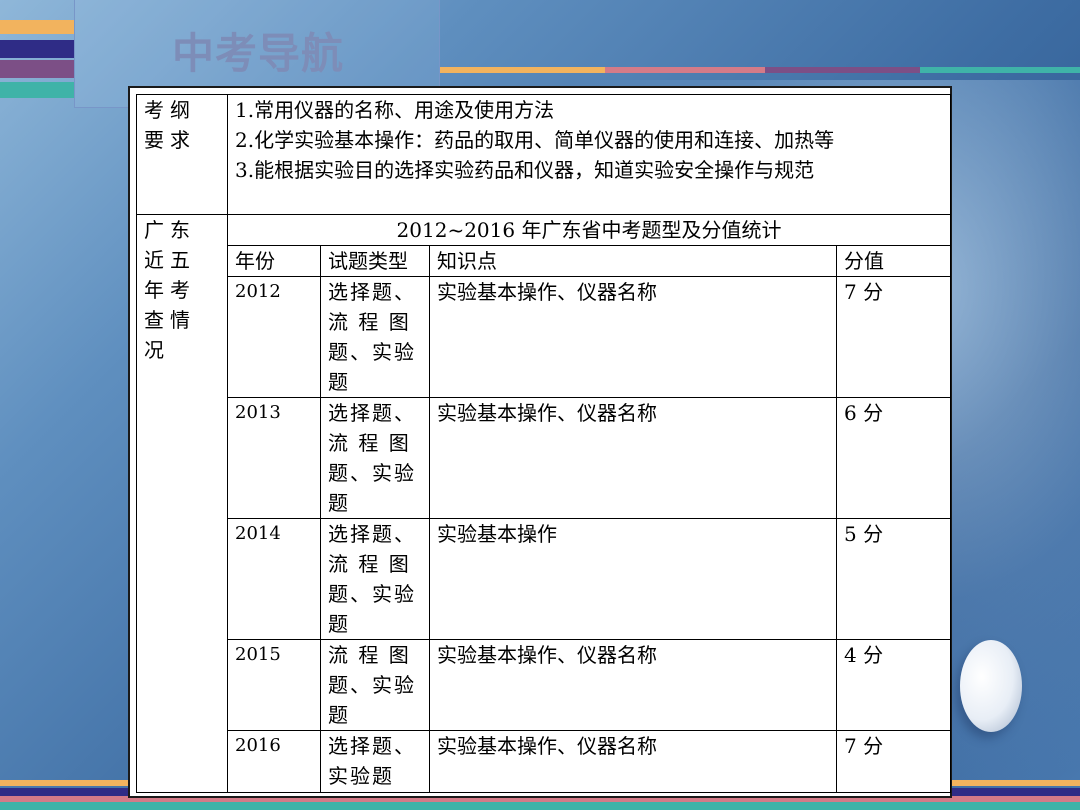 This screenshot has width=1080, height=810. Describe the element at coordinates (274, 685) in the screenshot. I see `year-cell: 2015` at that location.